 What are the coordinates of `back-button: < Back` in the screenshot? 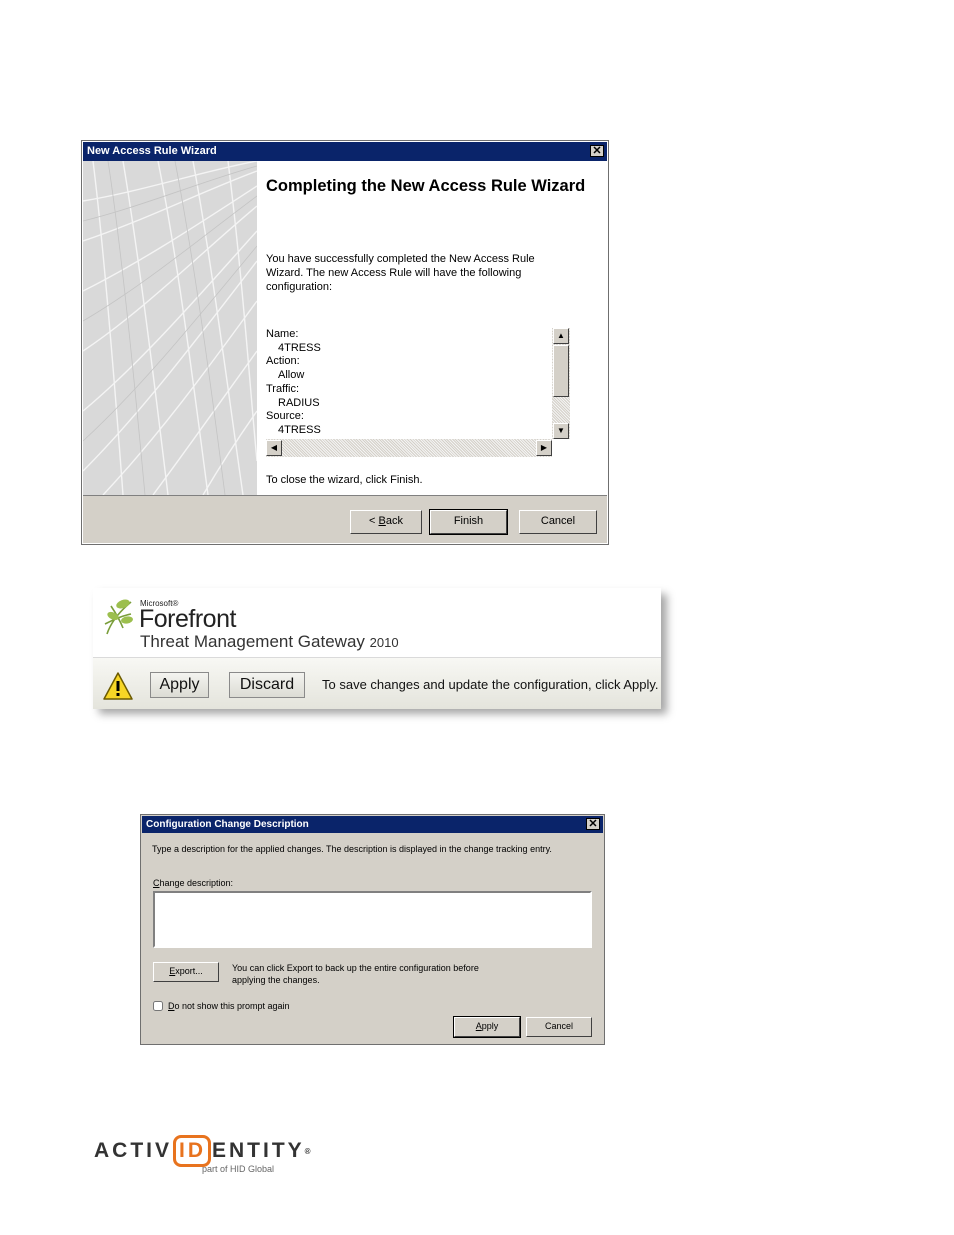 It's located at (386, 522).